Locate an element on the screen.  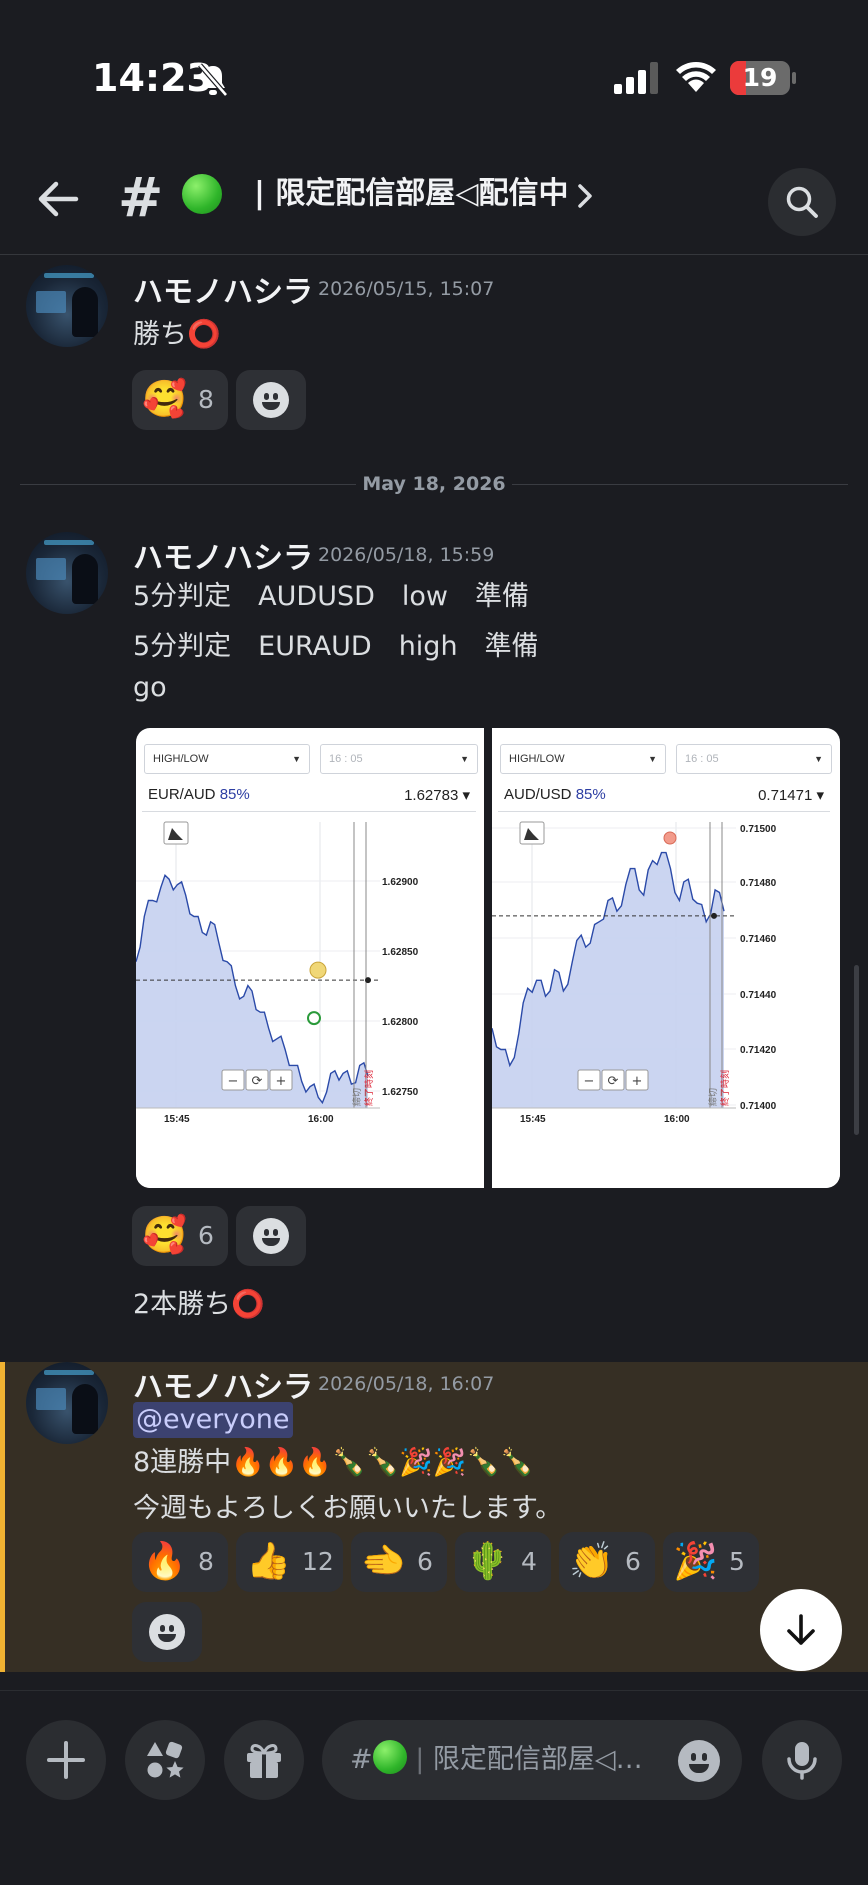
battery-indicator: 19 is located at coordinates (763, 78).